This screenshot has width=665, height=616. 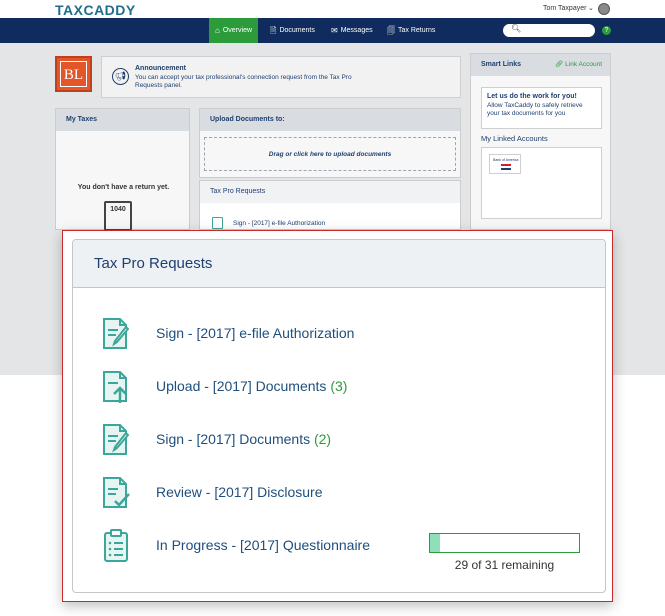 I want to click on firm-logo: BL, so click(x=73, y=74).